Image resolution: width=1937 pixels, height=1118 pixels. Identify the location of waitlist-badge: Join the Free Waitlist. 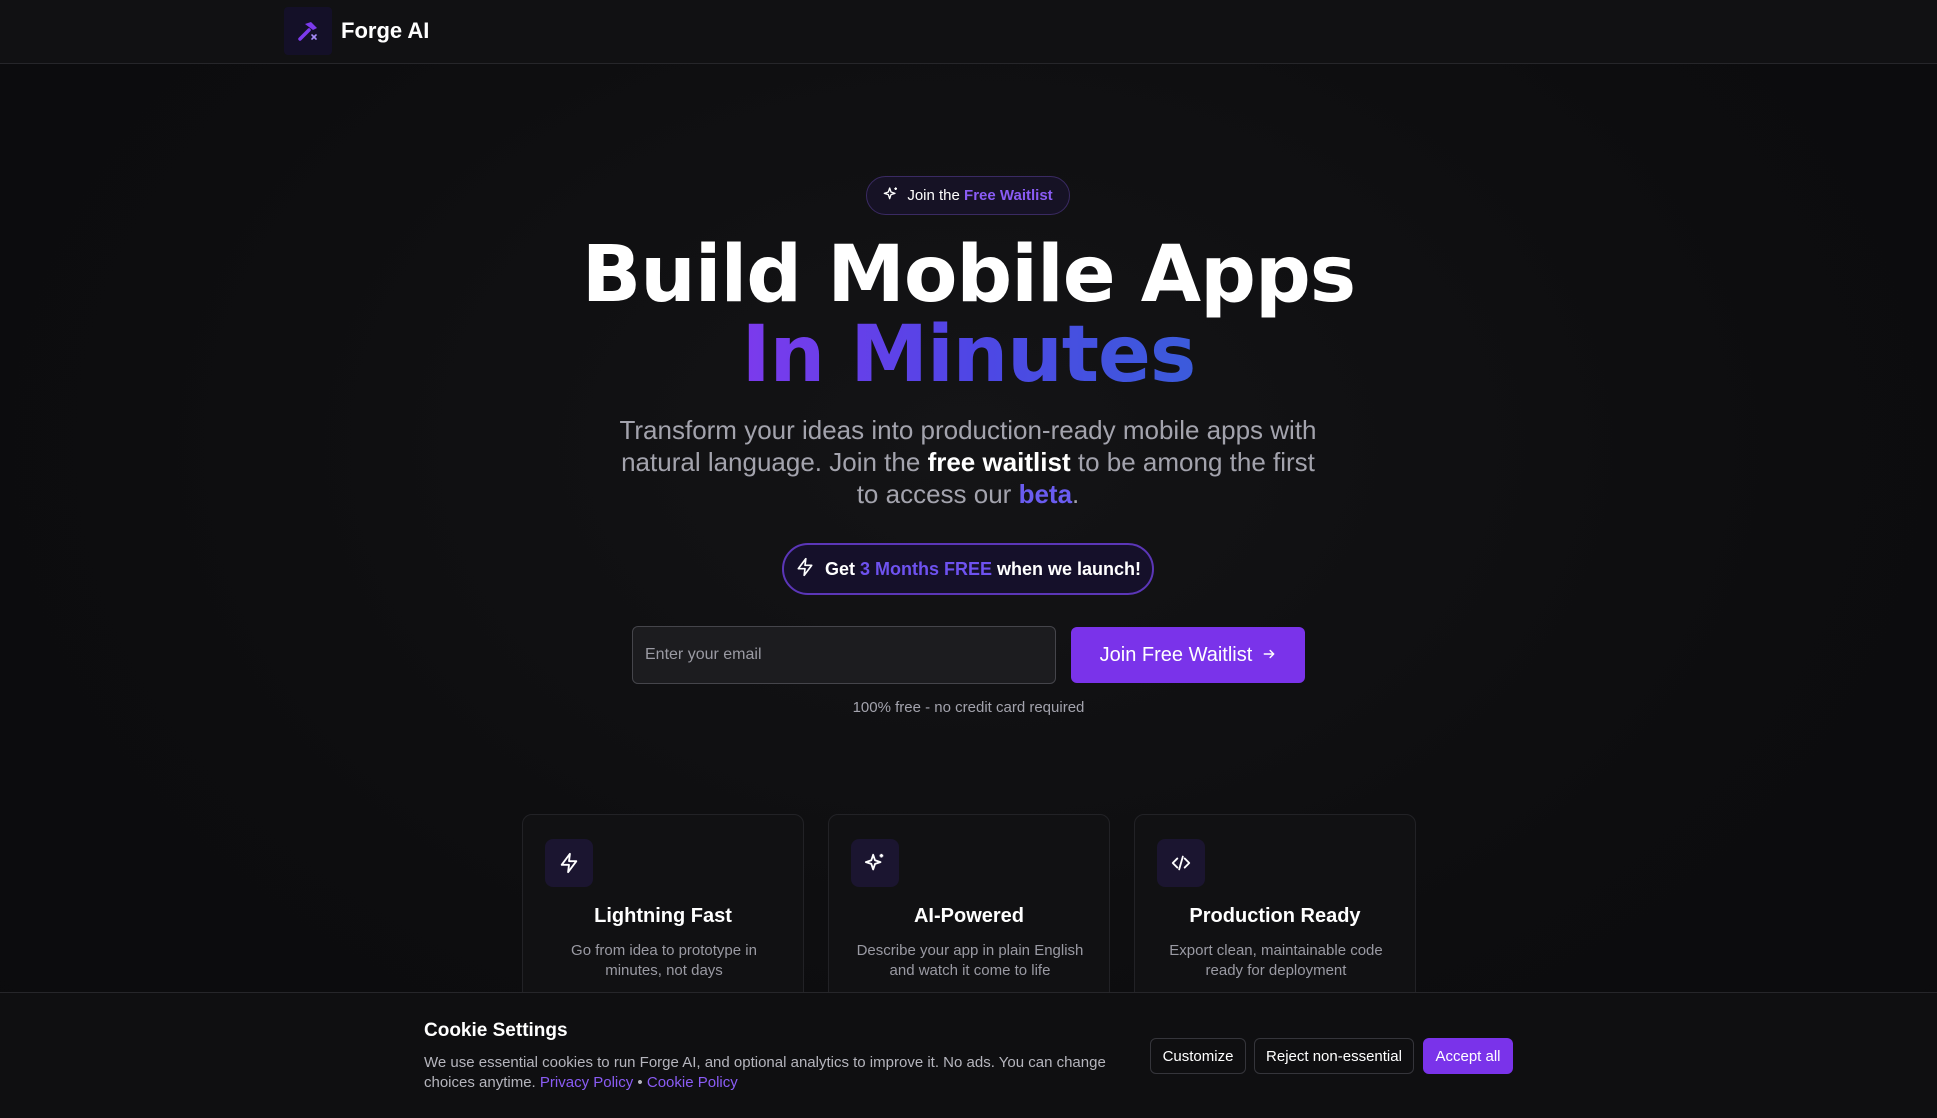
(968, 195).